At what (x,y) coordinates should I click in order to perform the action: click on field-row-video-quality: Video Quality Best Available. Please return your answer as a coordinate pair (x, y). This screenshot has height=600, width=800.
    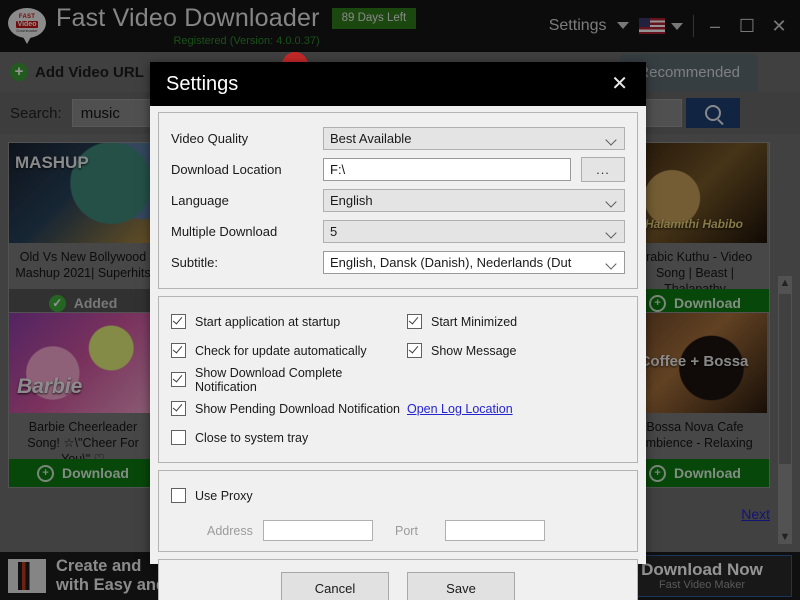
    Looking at the image, I should click on (398, 138).